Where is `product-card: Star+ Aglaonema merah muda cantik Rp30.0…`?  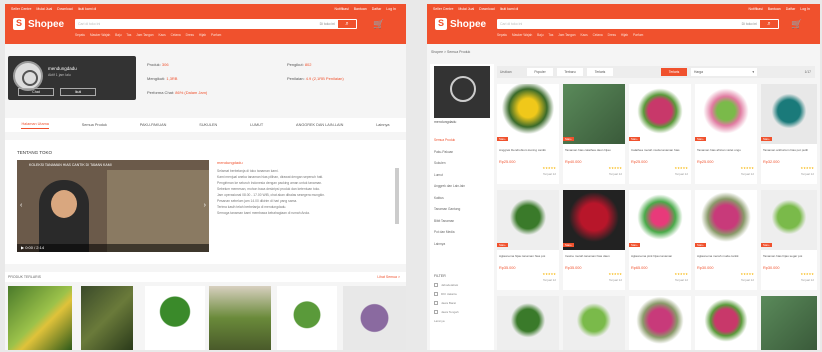 product-card: Star+ Aglaonema merah muda cantik Rp30.0… is located at coordinates (726, 240).